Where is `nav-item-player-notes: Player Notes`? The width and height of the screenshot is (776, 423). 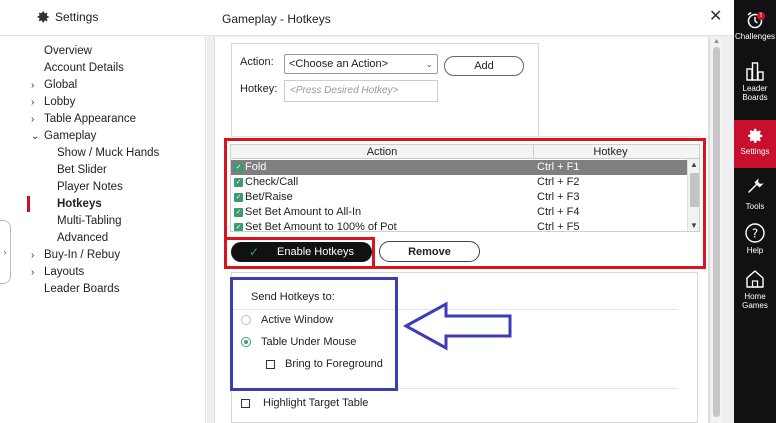 nav-item-player-notes: Player Notes is located at coordinates (90, 187).